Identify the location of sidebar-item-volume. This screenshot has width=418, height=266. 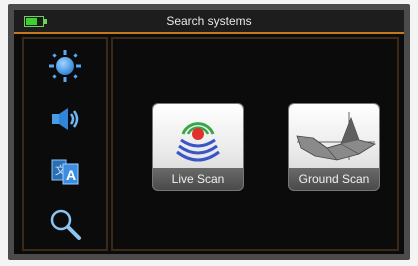
(65, 119).